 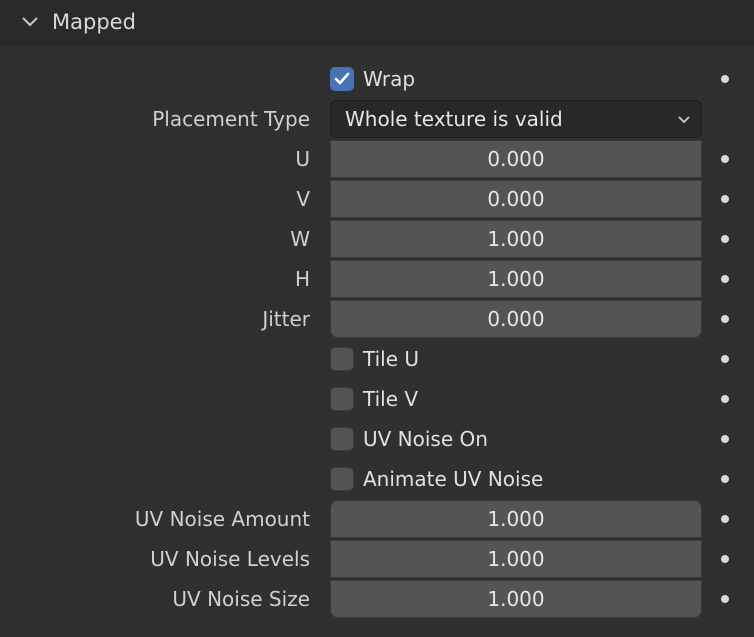 I want to click on uv-noise-on-row: UV Noise On, so click(x=377, y=439).